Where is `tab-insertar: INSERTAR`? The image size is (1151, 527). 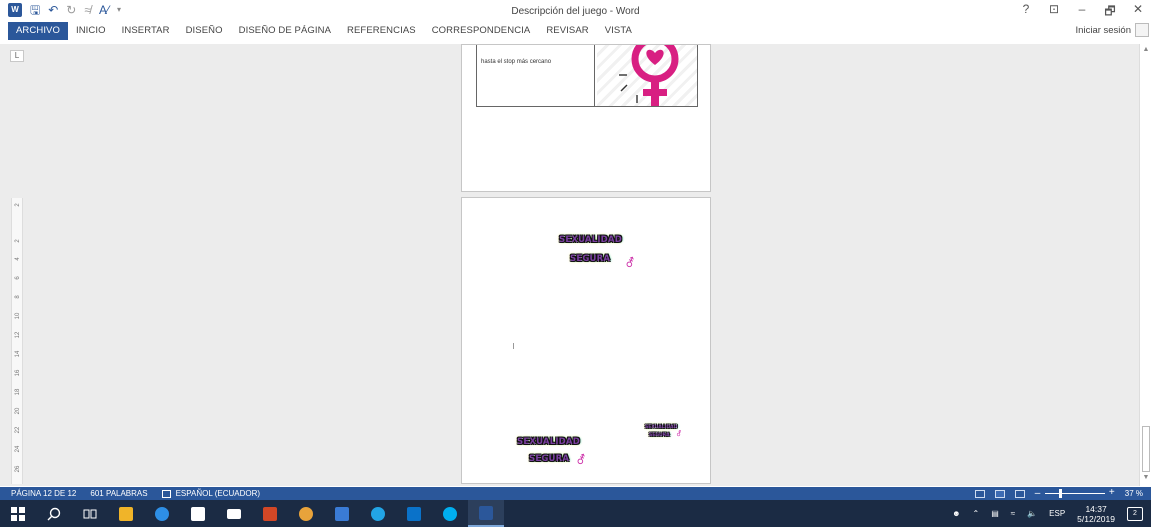
tab-insertar: INSERTAR is located at coordinates (146, 31).